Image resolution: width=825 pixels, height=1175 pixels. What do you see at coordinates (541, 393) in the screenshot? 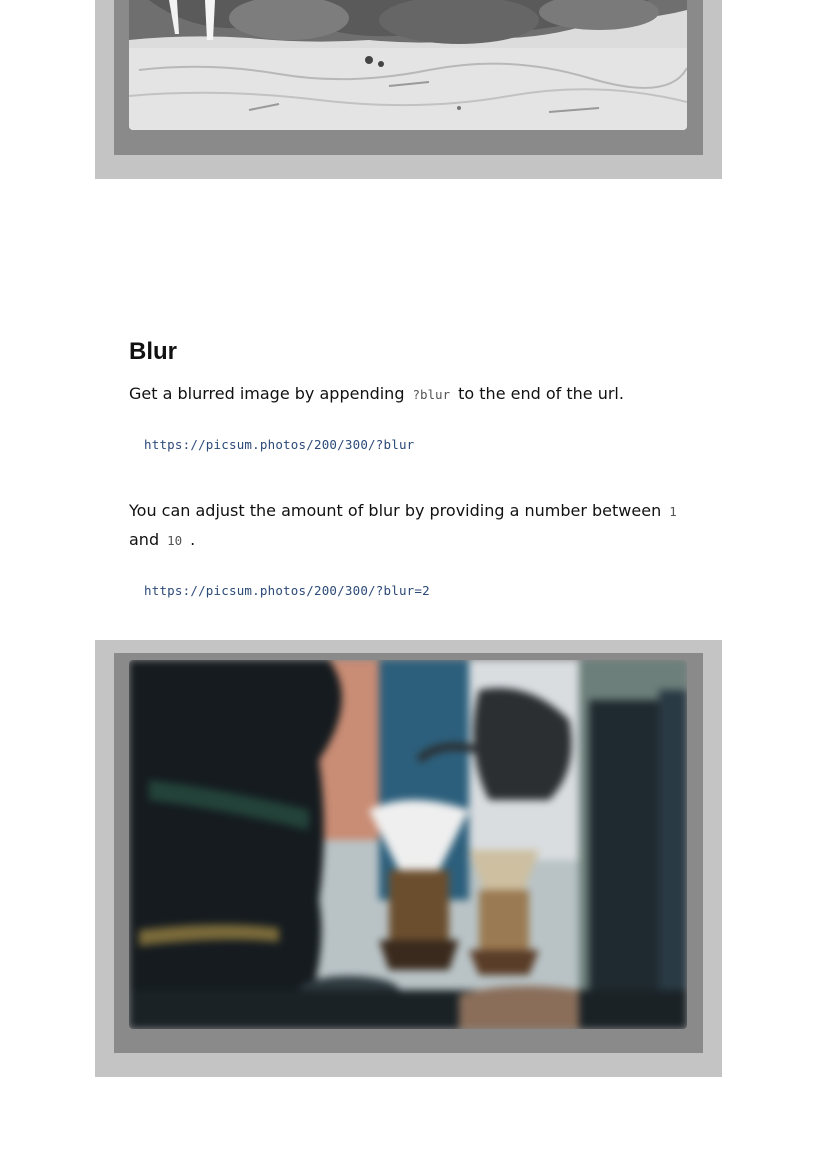
I see `blur-description-text-end: to the end of the url.` at bounding box center [541, 393].